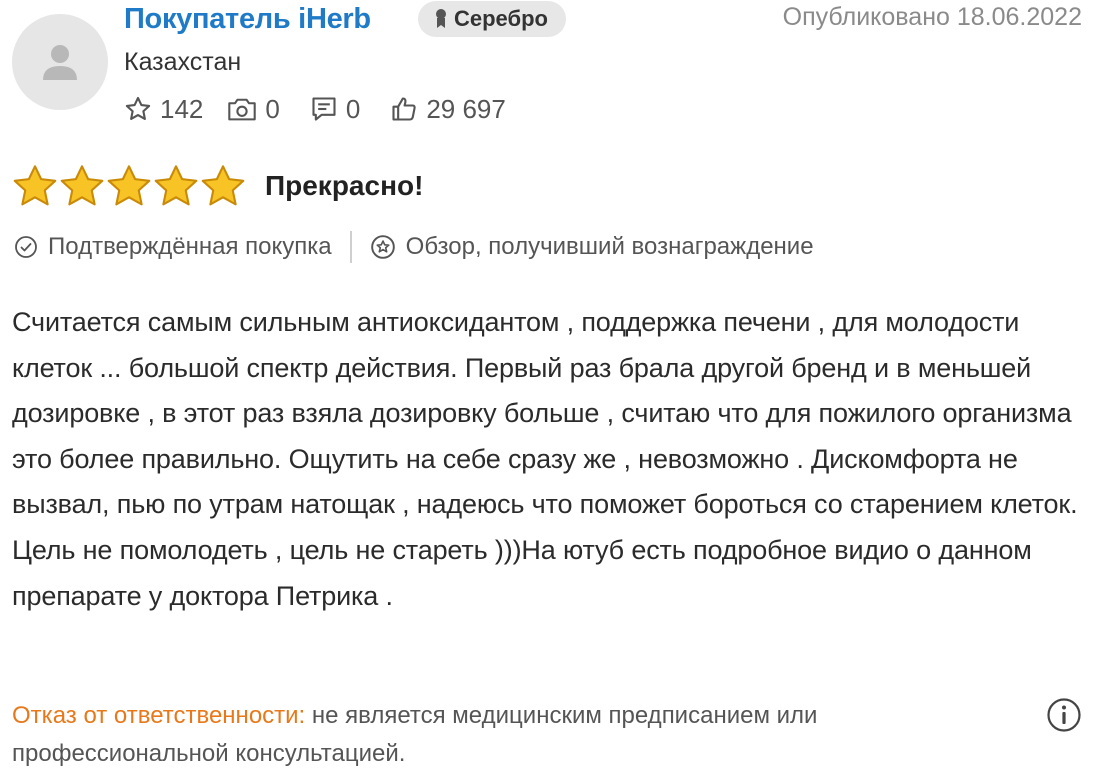 The width and height of the screenshot is (1104, 782). I want to click on stat-ratings: 142, so click(163, 109).